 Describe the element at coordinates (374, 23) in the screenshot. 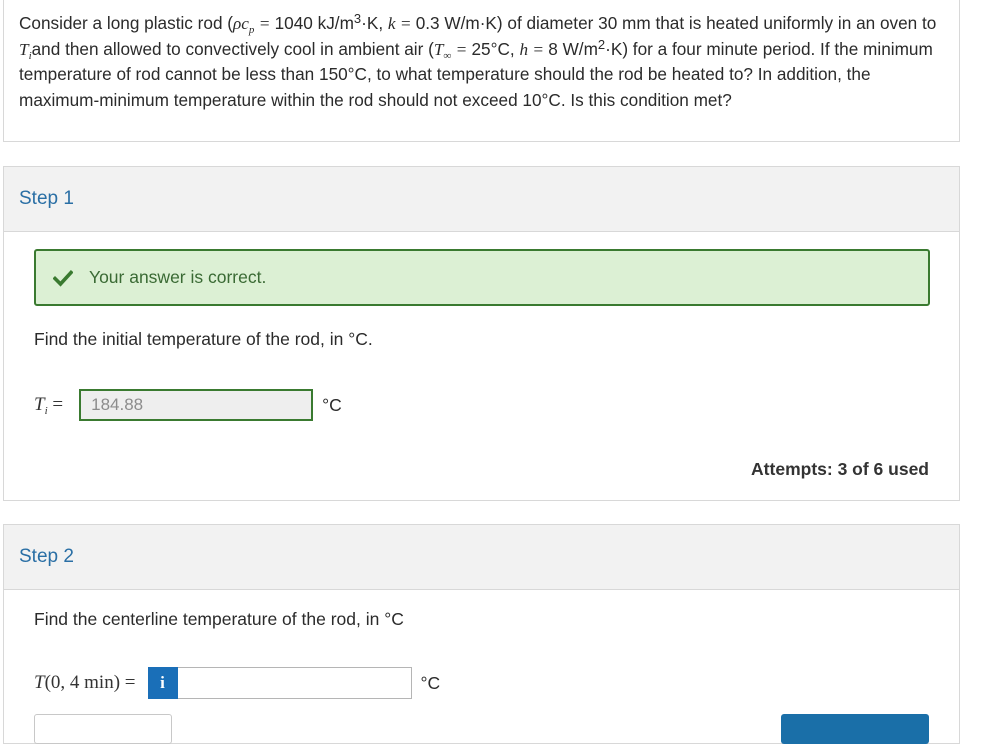

I see `rho-cp-unit-tail: ·K,` at that location.